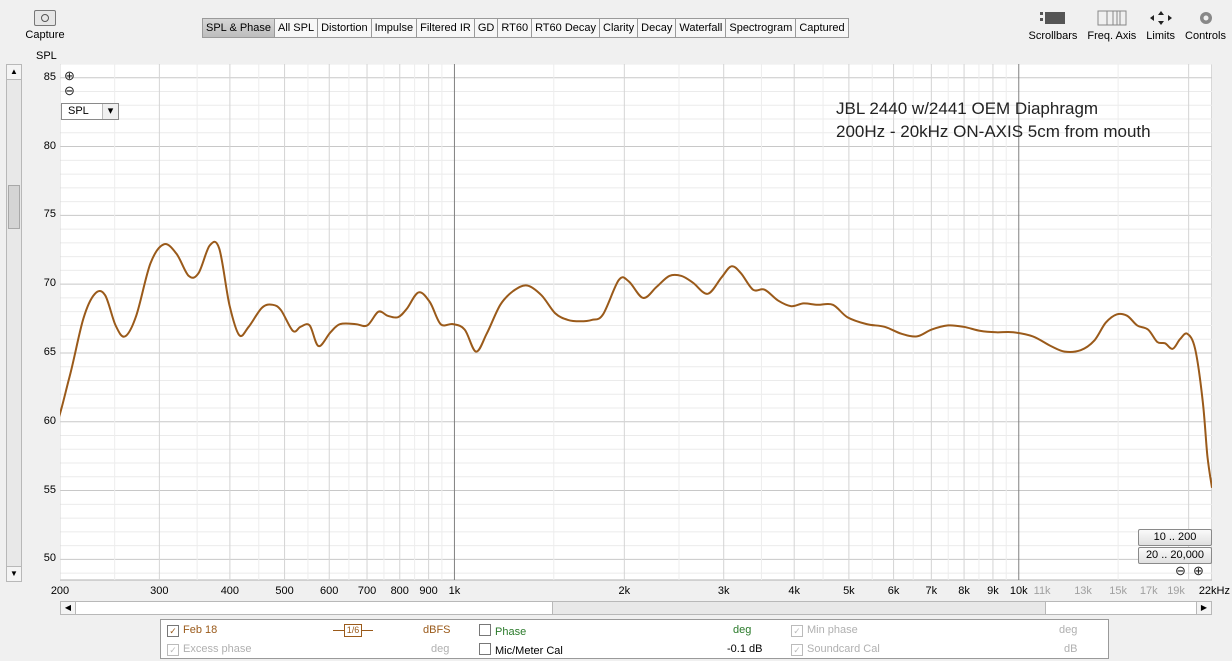 Image resolution: width=1232 pixels, height=661 pixels. What do you see at coordinates (200, 630) in the screenshot?
I see `series-name: Feb 18` at bounding box center [200, 630].